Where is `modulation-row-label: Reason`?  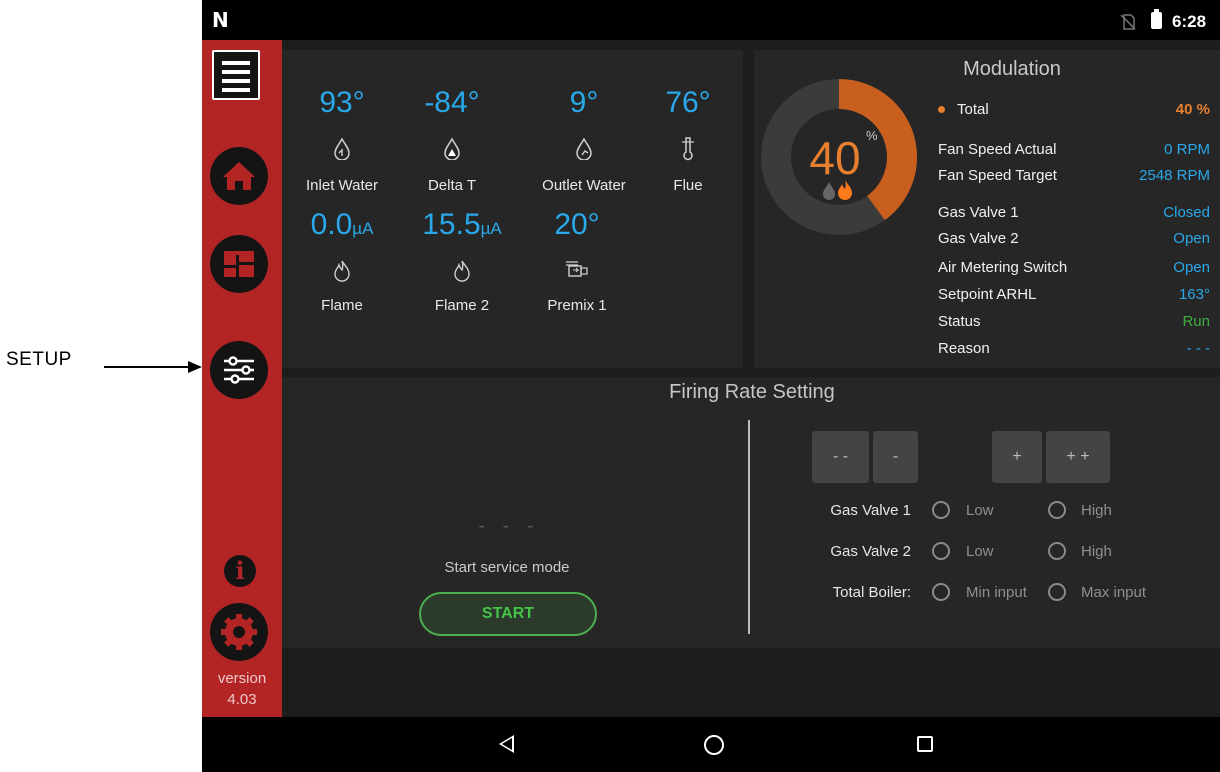 modulation-row-label: Reason is located at coordinates (964, 348).